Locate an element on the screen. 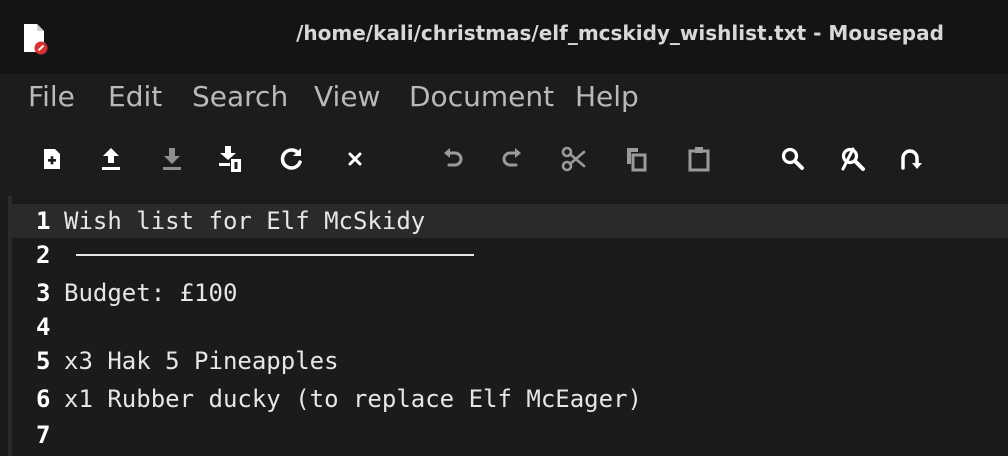 The image size is (1008, 456). line-text: x3 Hak 5 Pineapples is located at coordinates (201, 361).